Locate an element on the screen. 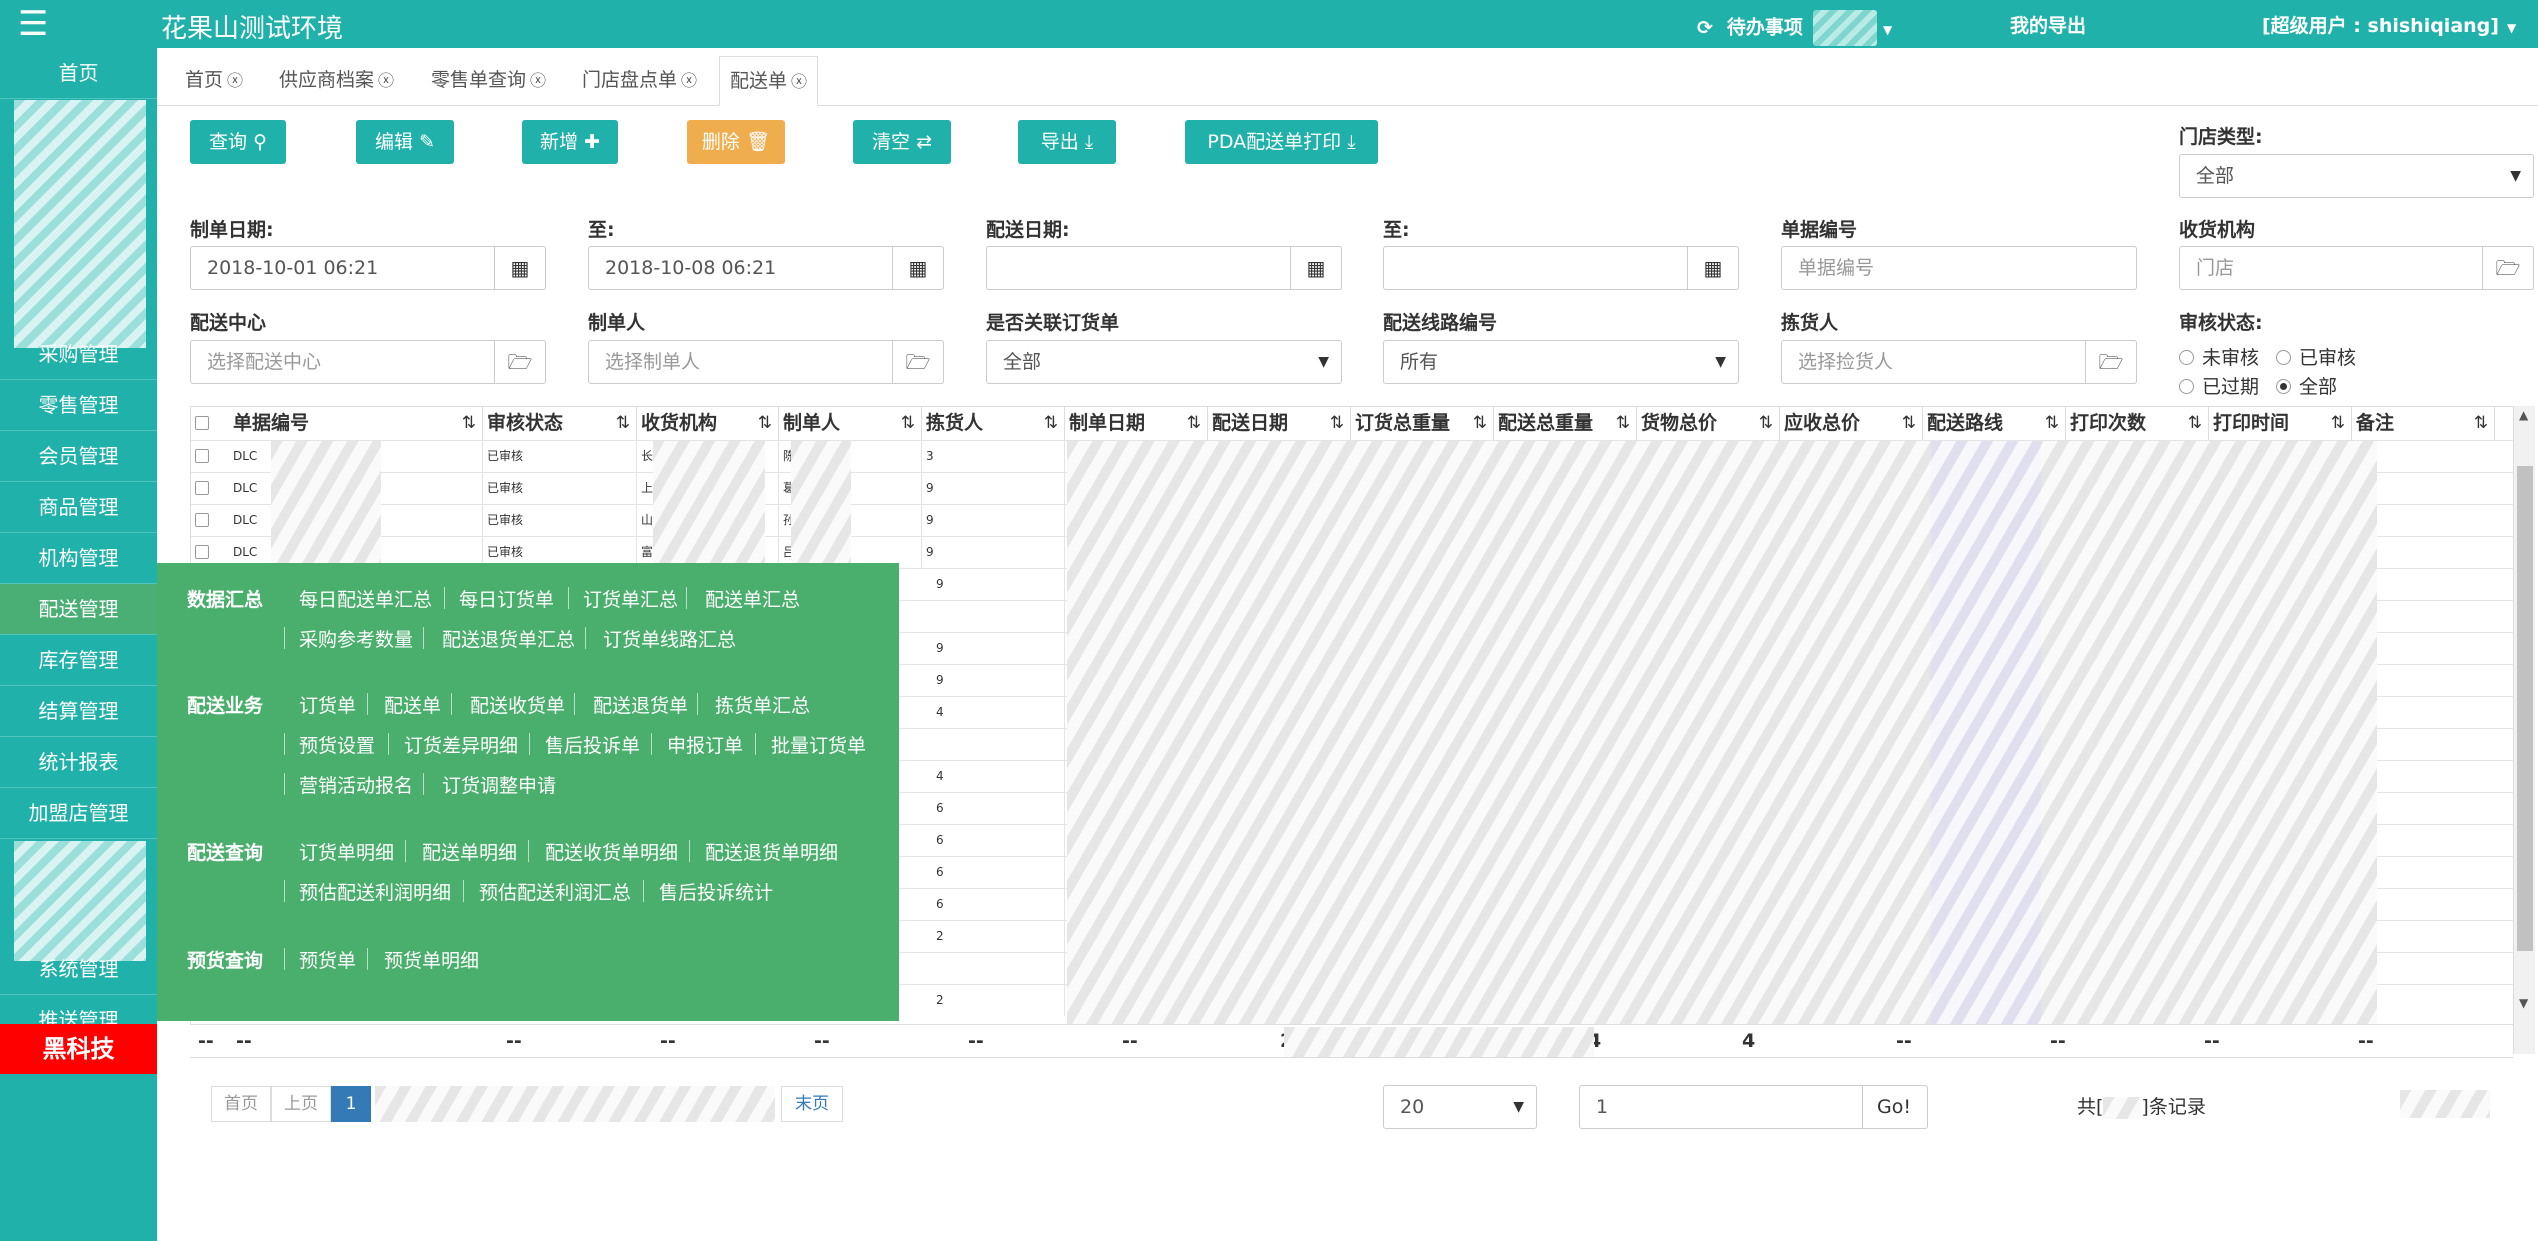 The width and height of the screenshot is (2538, 1241). sidebar-item-reports: 统计报表 is located at coordinates (78, 762).